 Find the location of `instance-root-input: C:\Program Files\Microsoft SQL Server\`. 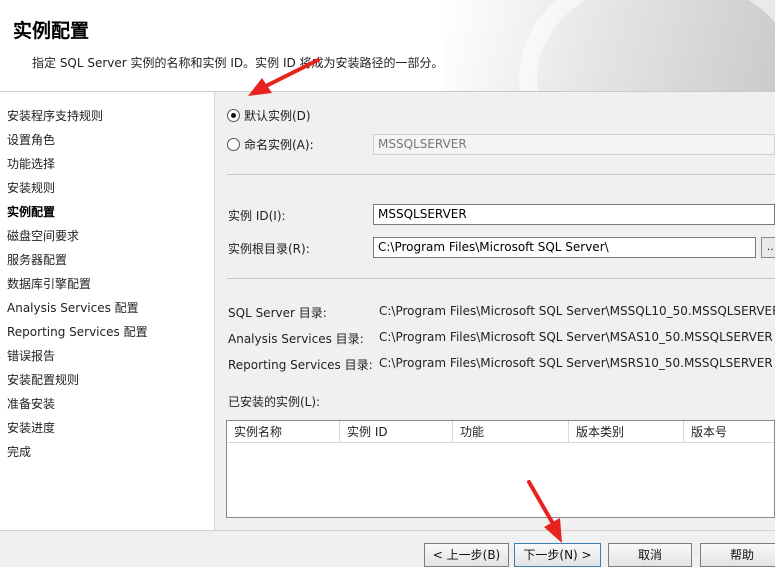

instance-root-input: C:\Program Files\Microsoft SQL Server\ is located at coordinates (564, 247).